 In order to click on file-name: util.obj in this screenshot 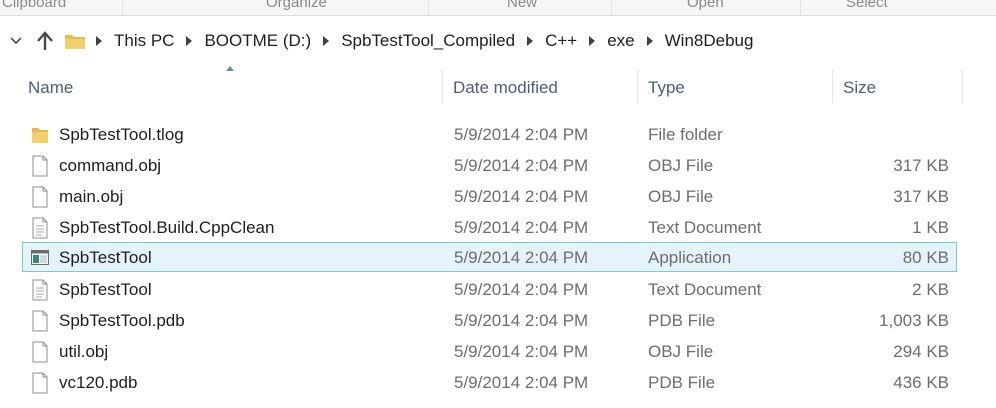, I will do `click(84, 351)`.